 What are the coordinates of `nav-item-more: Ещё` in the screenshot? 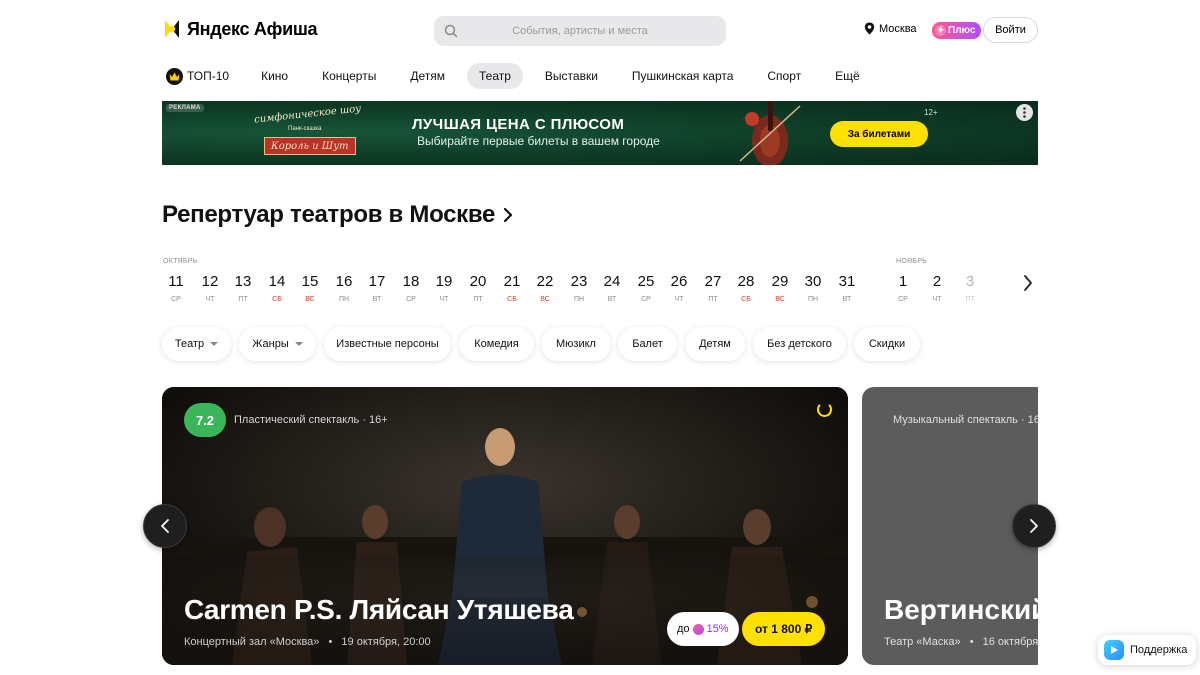 It's located at (847, 76).